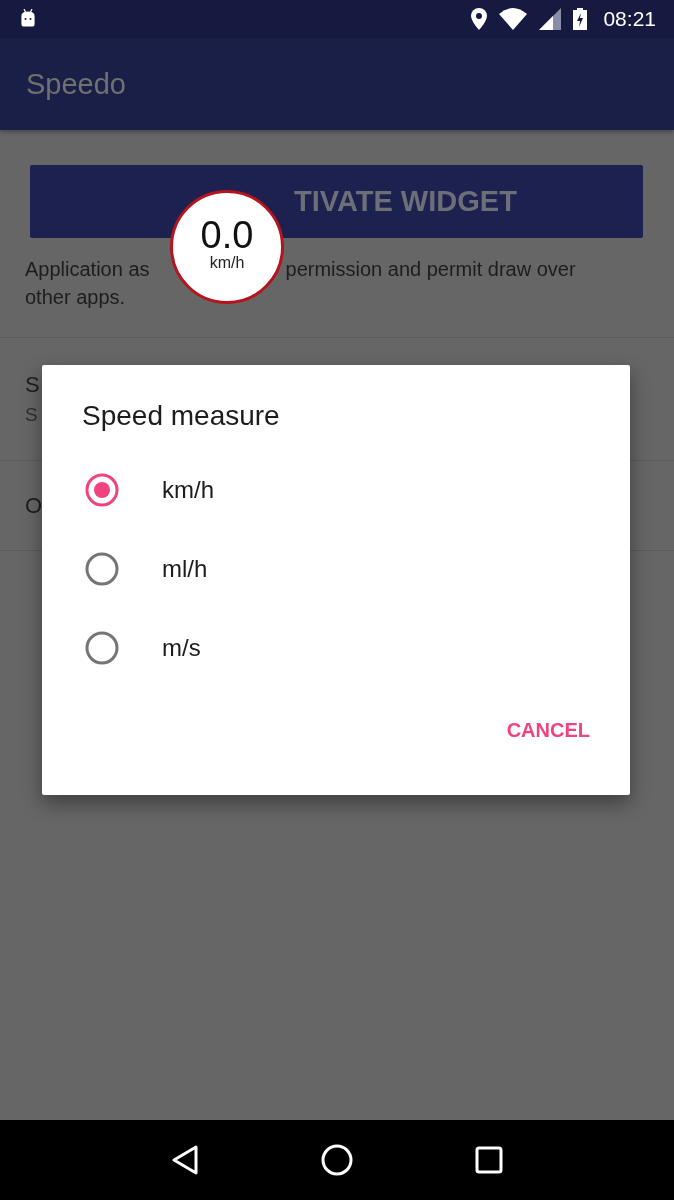 The width and height of the screenshot is (674, 1200). Describe the element at coordinates (87, 269) in the screenshot. I see `description-text: Application as` at that location.